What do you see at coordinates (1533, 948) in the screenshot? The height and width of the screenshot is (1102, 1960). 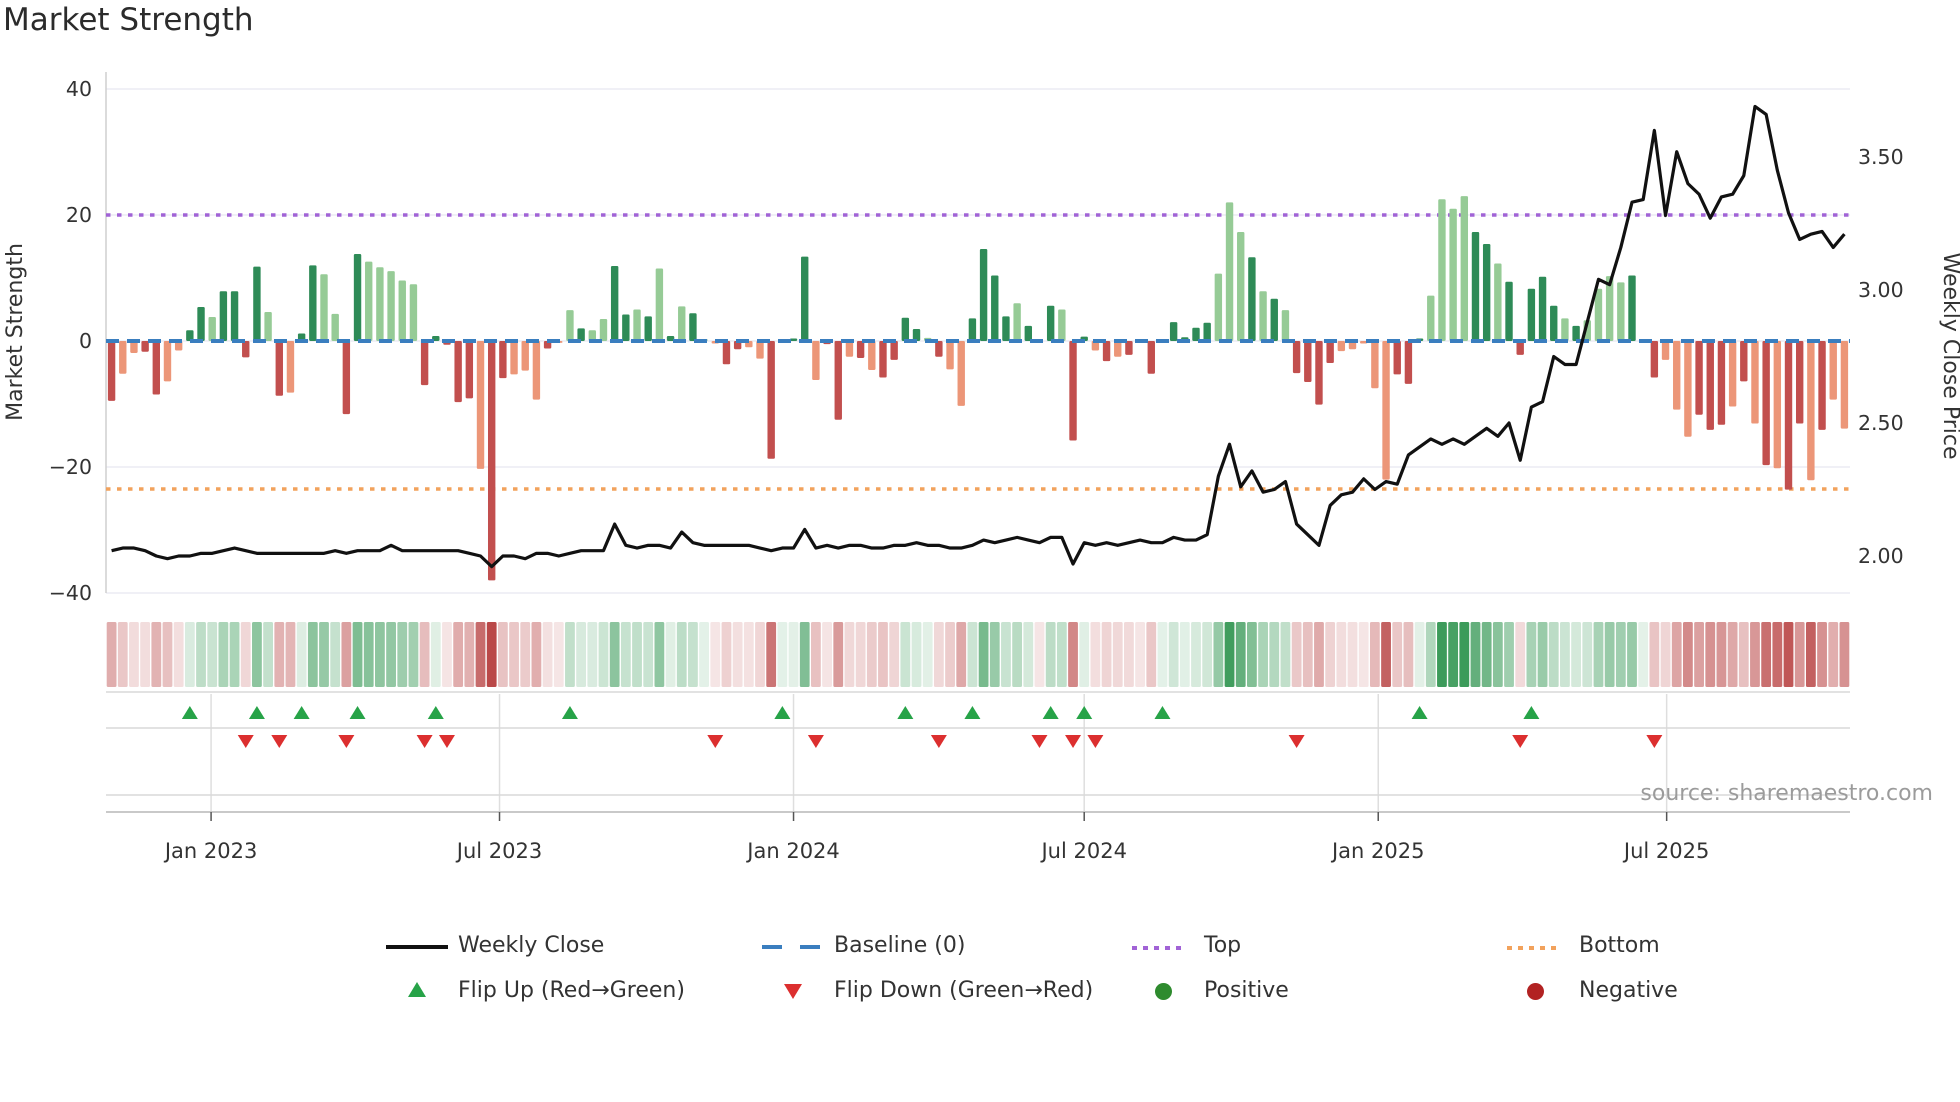 I see `bottom-threshold-swatch` at bounding box center [1533, 948].